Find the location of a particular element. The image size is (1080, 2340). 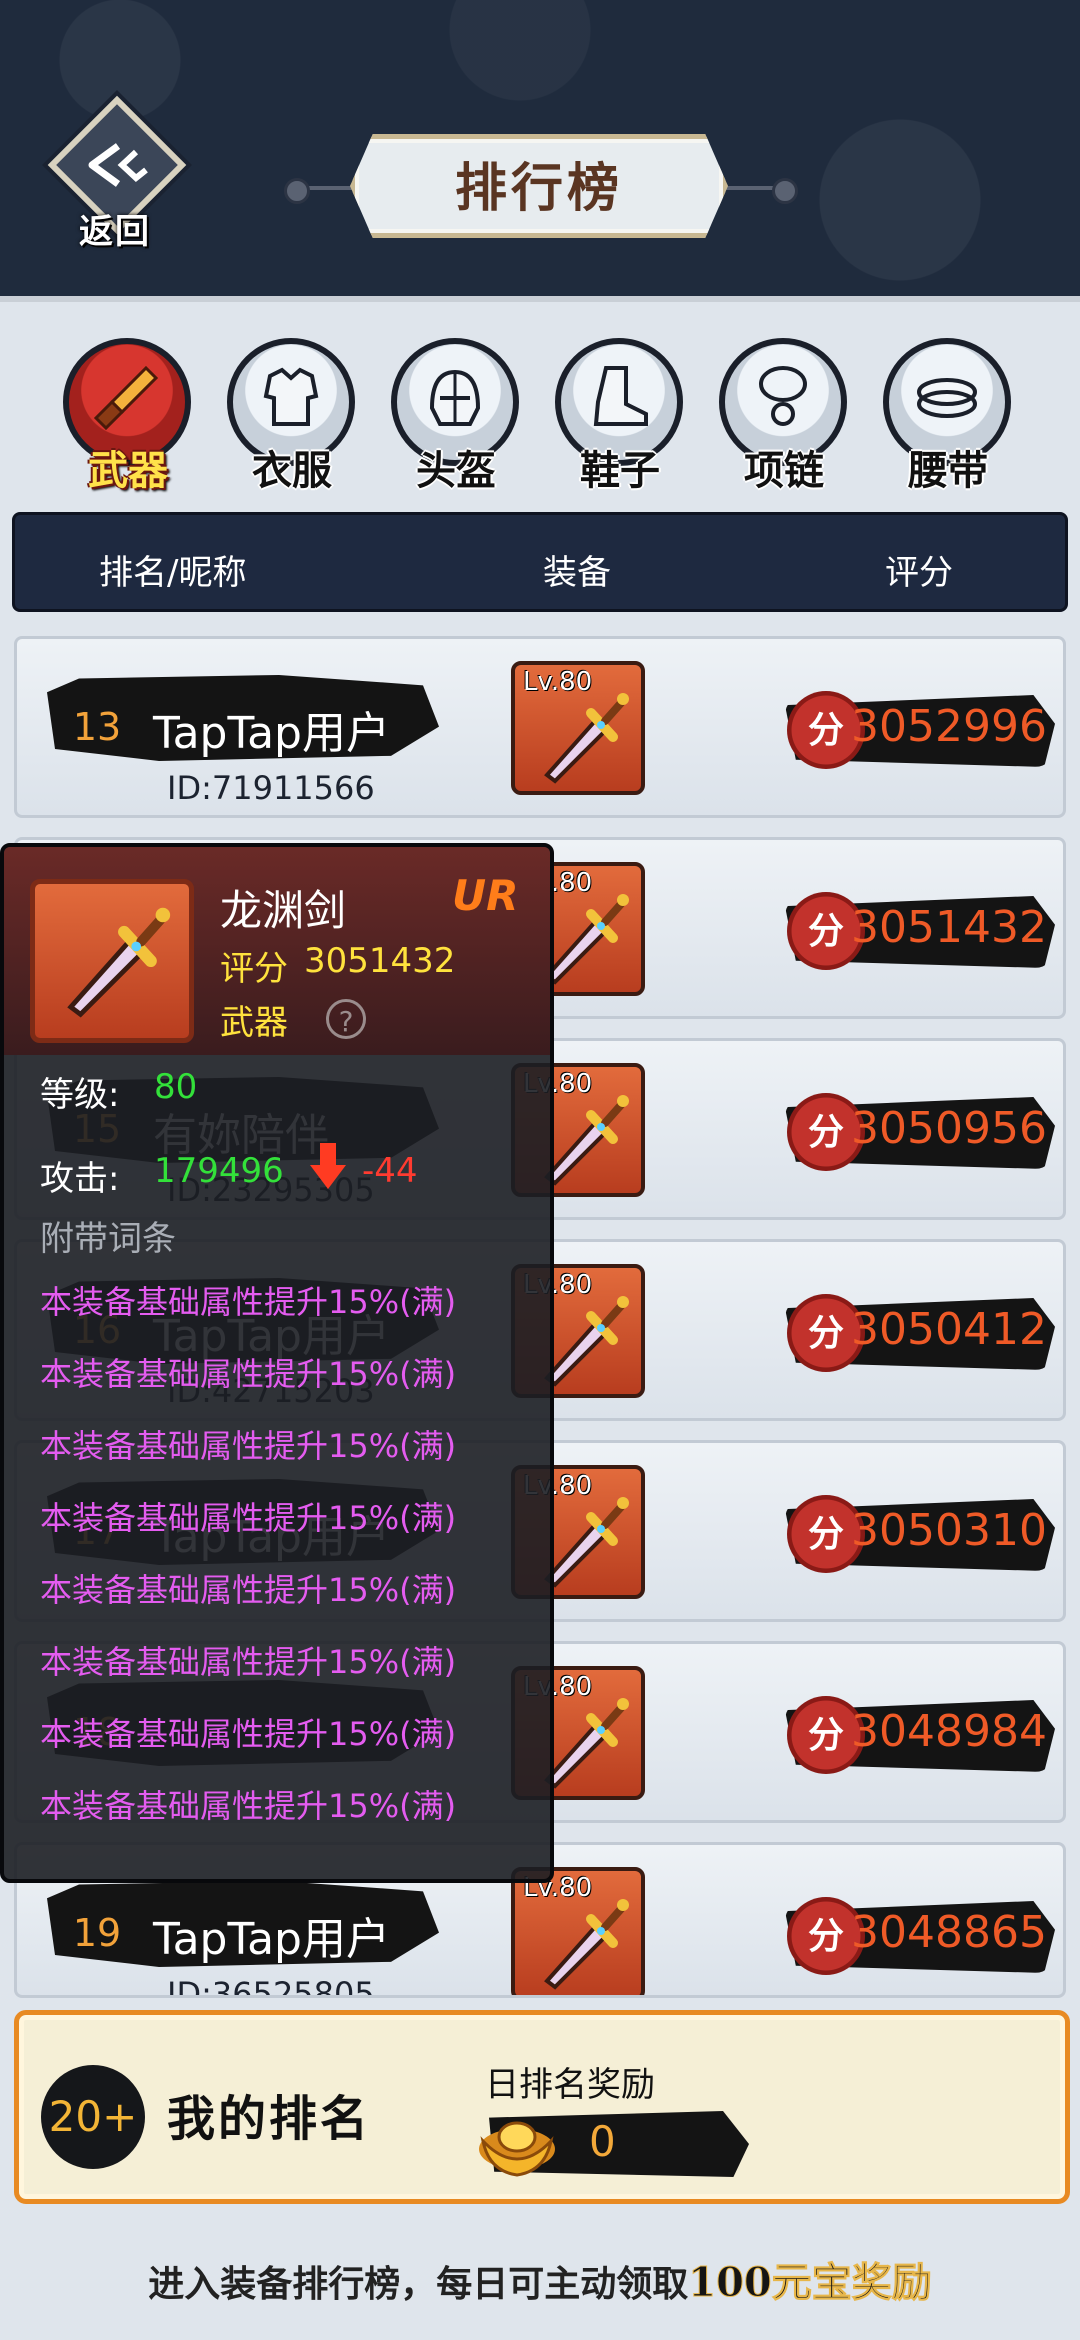

affix-section-title: 附带词条 is located at coordinates (108, 1239).